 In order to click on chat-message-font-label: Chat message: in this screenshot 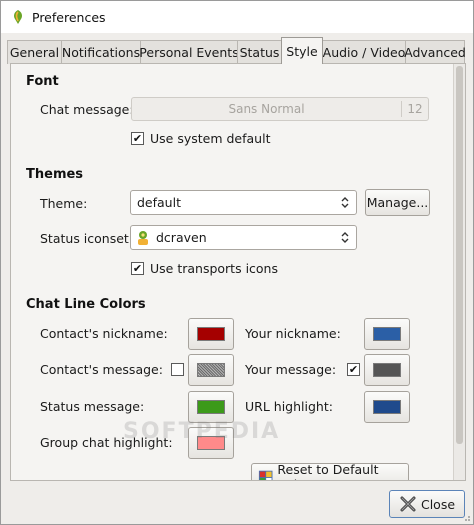, I will do `click(87, 109)`.